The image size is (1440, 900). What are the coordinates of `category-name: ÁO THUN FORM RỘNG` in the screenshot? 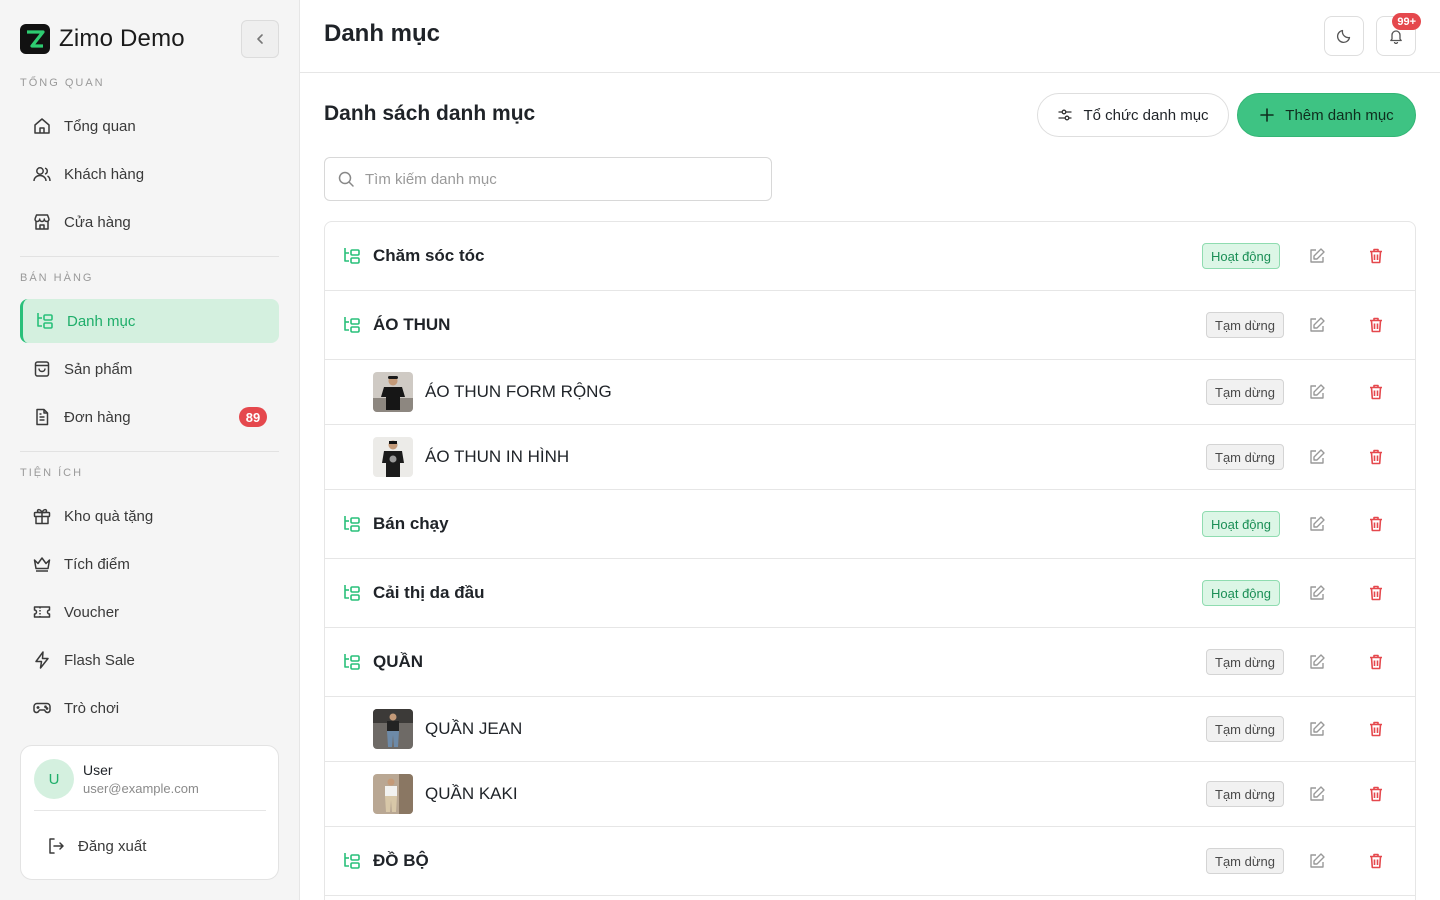 It's located at (518, 391).